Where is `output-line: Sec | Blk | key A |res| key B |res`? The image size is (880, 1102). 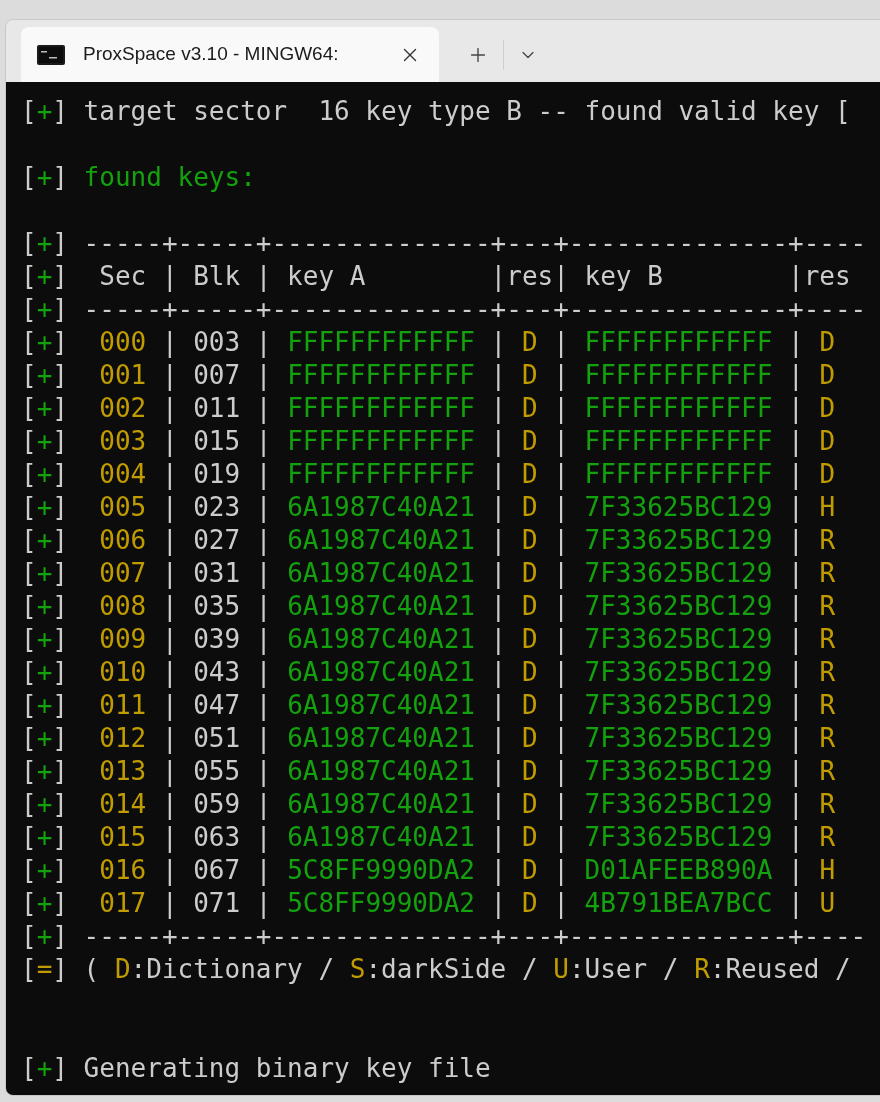 output-line: Sec | Blk | key A |res| key B |res is located at coordinates (474, 276).